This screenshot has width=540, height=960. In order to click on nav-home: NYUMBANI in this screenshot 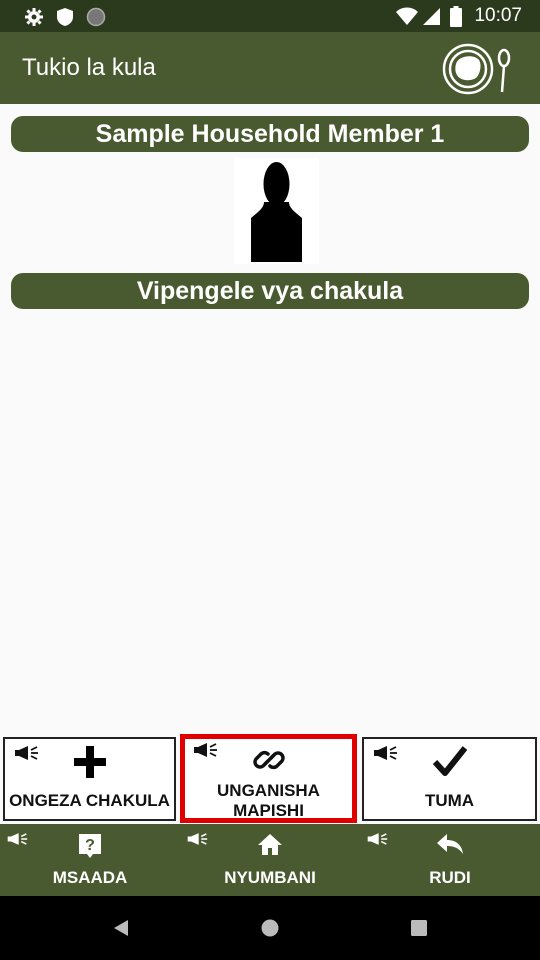, I will do `click(270, 860)`.